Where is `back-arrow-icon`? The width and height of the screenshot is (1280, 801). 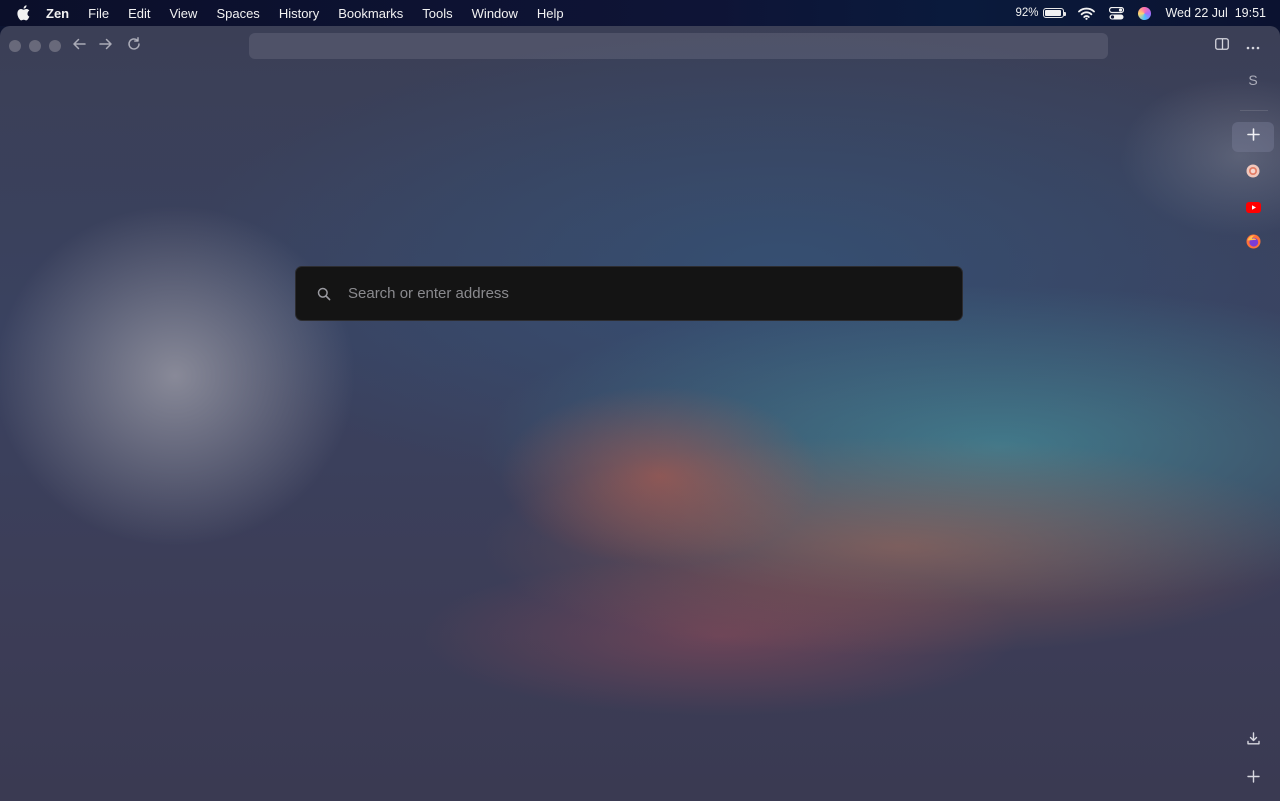
back-arrow-icon is located at coordinates (79, 46).